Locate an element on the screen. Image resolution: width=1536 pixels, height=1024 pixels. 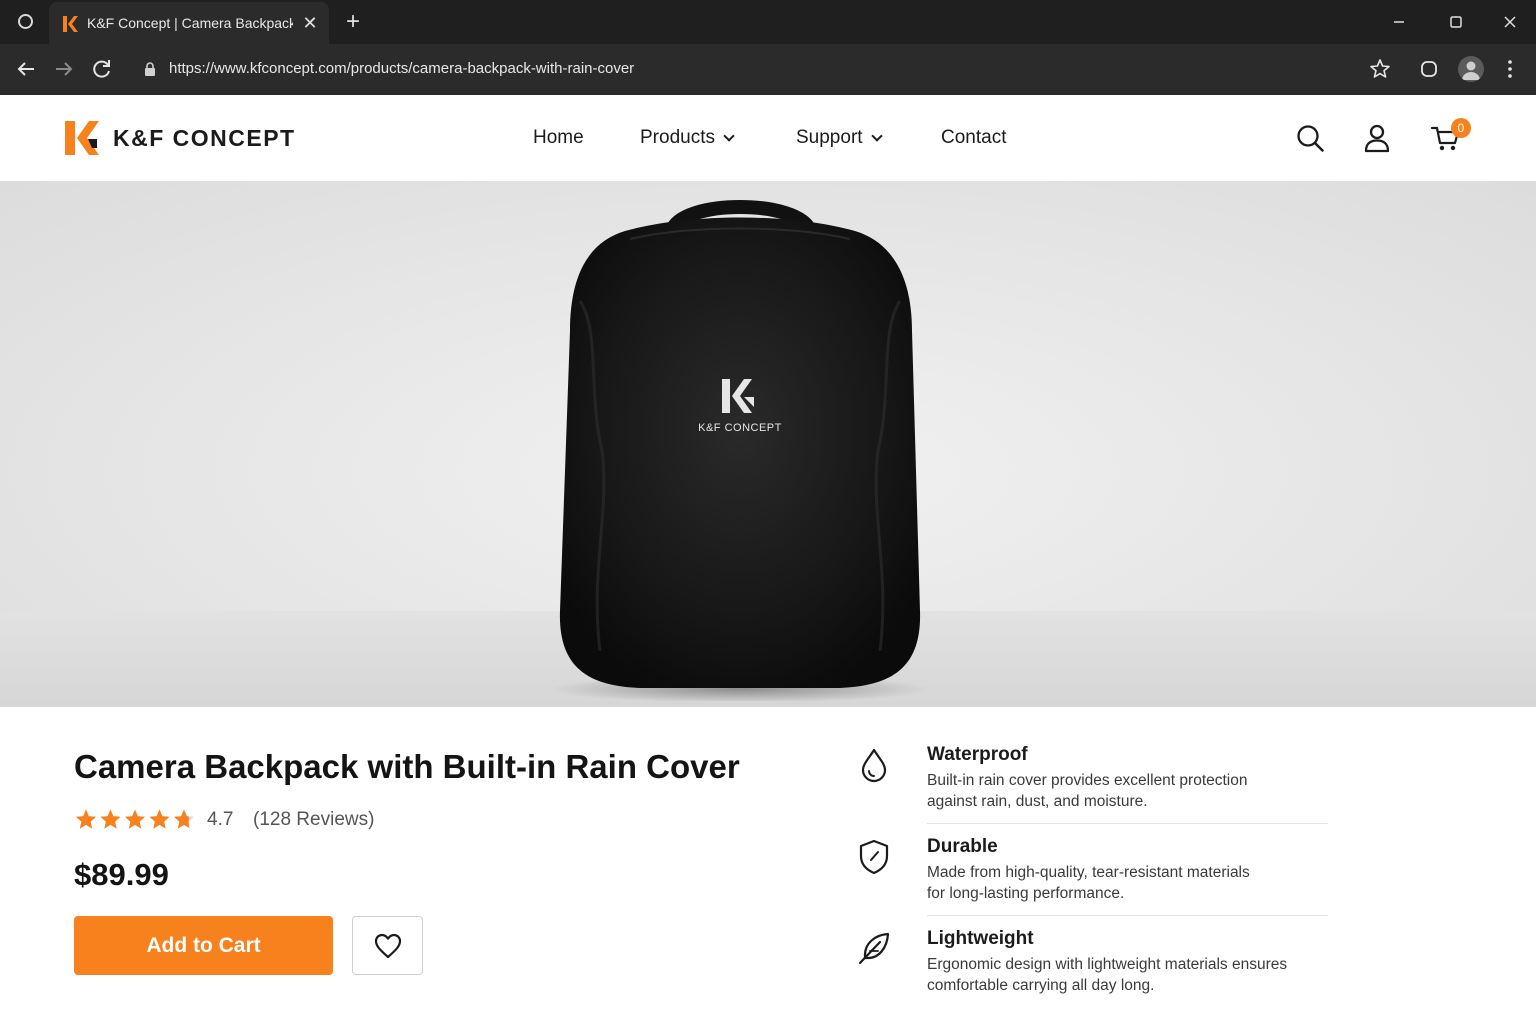
brand-name: K&F CONCEPT is located at coordinates (204, 138).